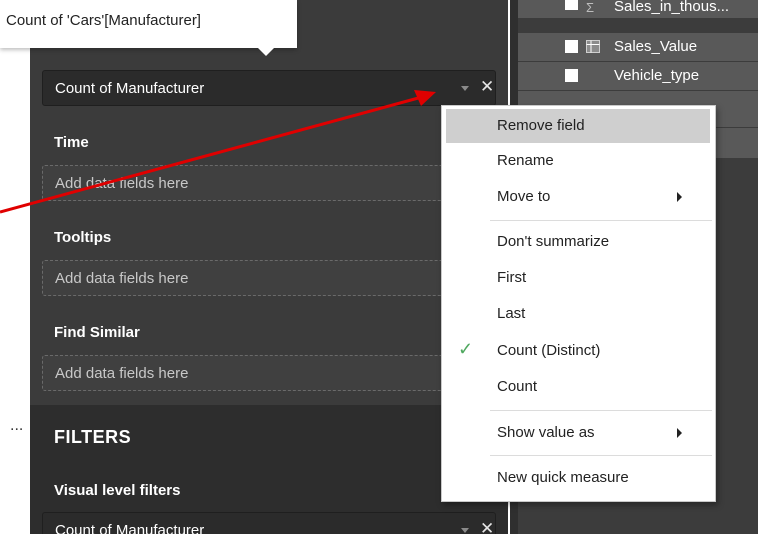 Image resolution: width=758 pixels, height=534 pixels. Describe the element at coordinates (266, 52) in the screenshot. I see `tooltip-pointer` at that location.